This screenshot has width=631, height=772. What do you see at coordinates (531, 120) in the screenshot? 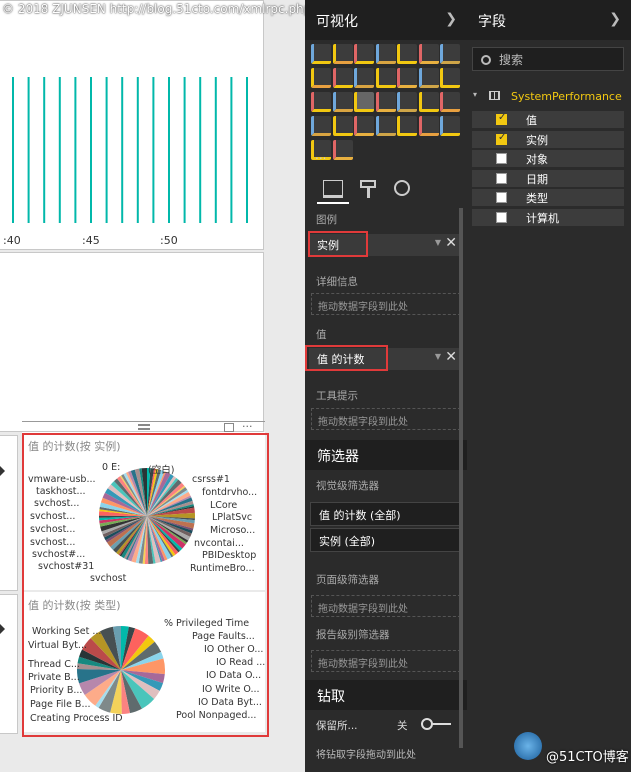
I see `field-label: 值` at bounding box center [531, 120].